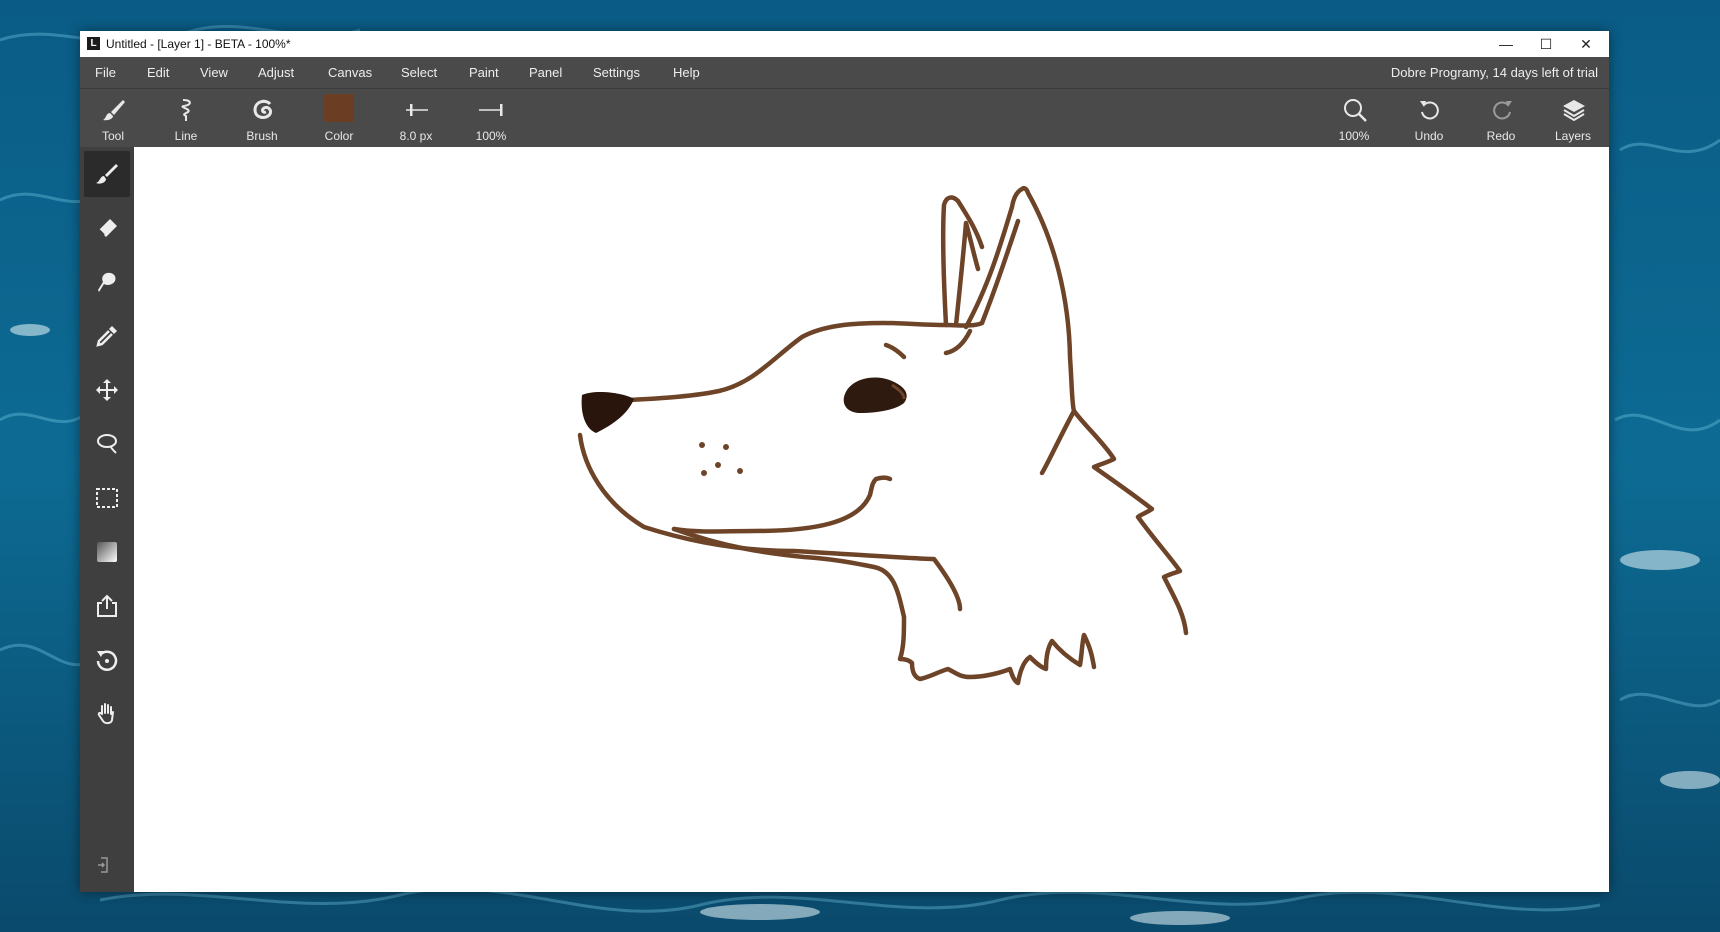 This screenshot has width=1720, height=932. I want to click on brush-spiral-icon, so click(262, 109).